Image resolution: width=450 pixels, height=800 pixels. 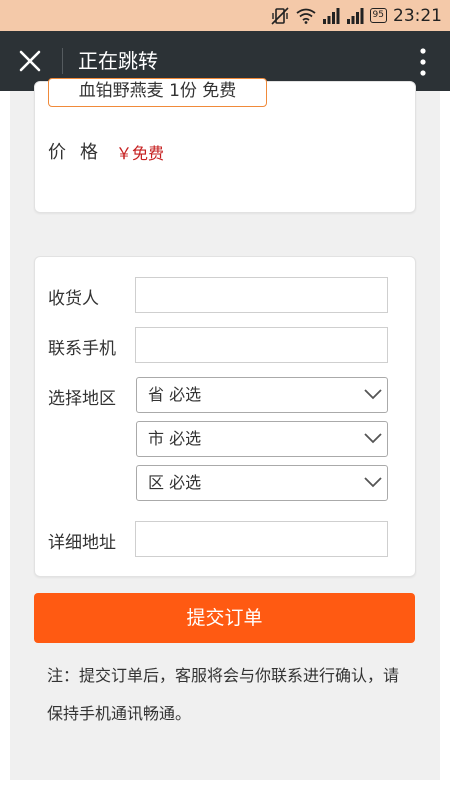 I want to click on more-options-icon, so click(x=423, y=62).